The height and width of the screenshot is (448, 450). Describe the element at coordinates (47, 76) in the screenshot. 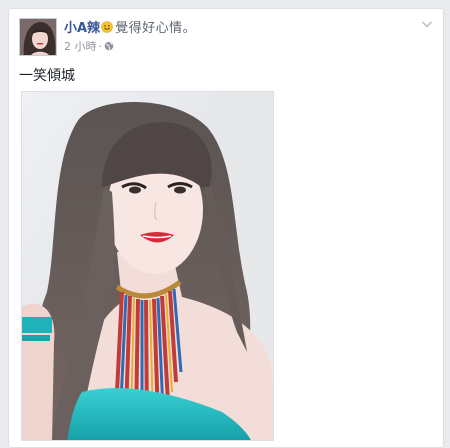

I see `post-caption: 一笑傾城` at that location.